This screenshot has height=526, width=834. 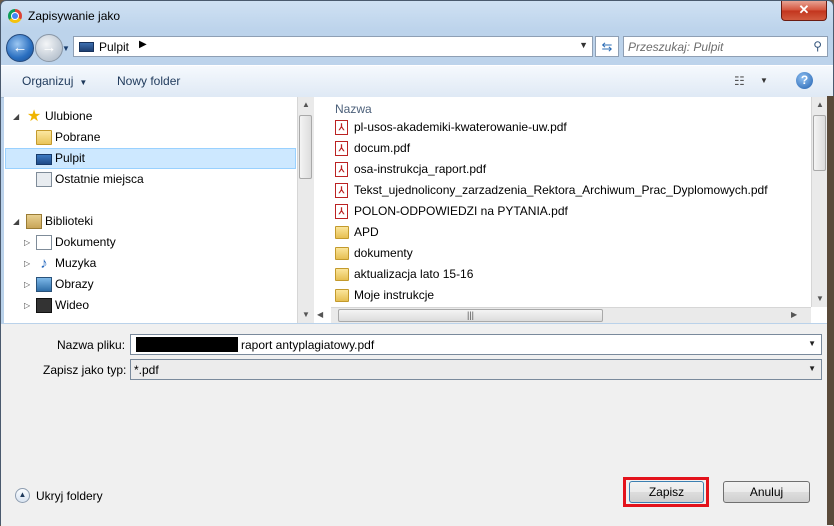 I want to click on address-crumb-desktop: Pulpit, so click(x=114, y=47).